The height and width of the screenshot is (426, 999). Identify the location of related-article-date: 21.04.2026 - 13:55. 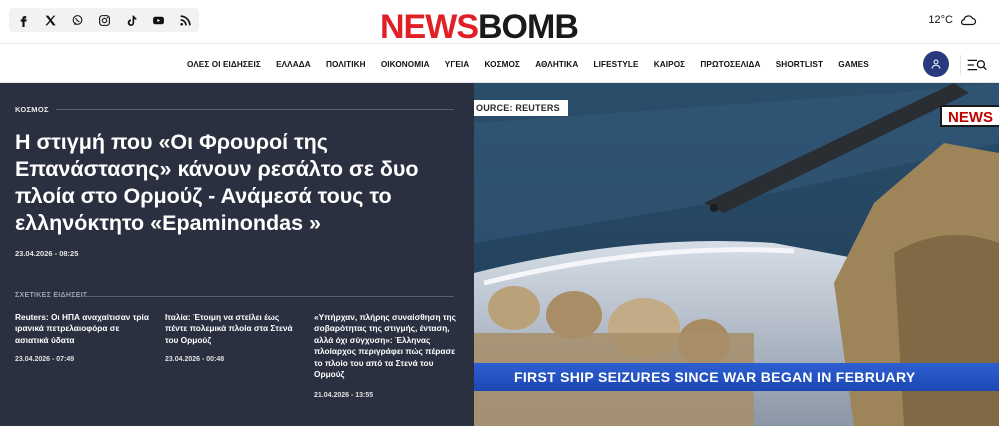
(344, 395).